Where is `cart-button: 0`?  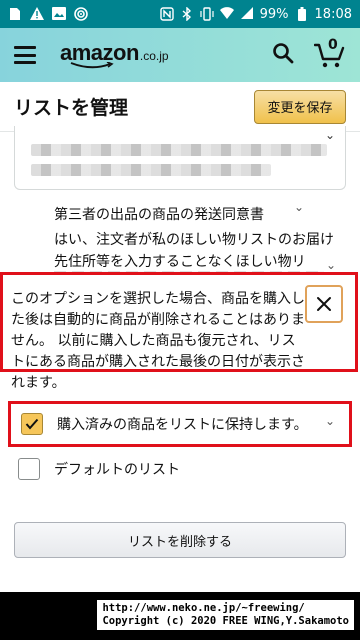 cart-button: 0 is located at coordinates (329, 53).